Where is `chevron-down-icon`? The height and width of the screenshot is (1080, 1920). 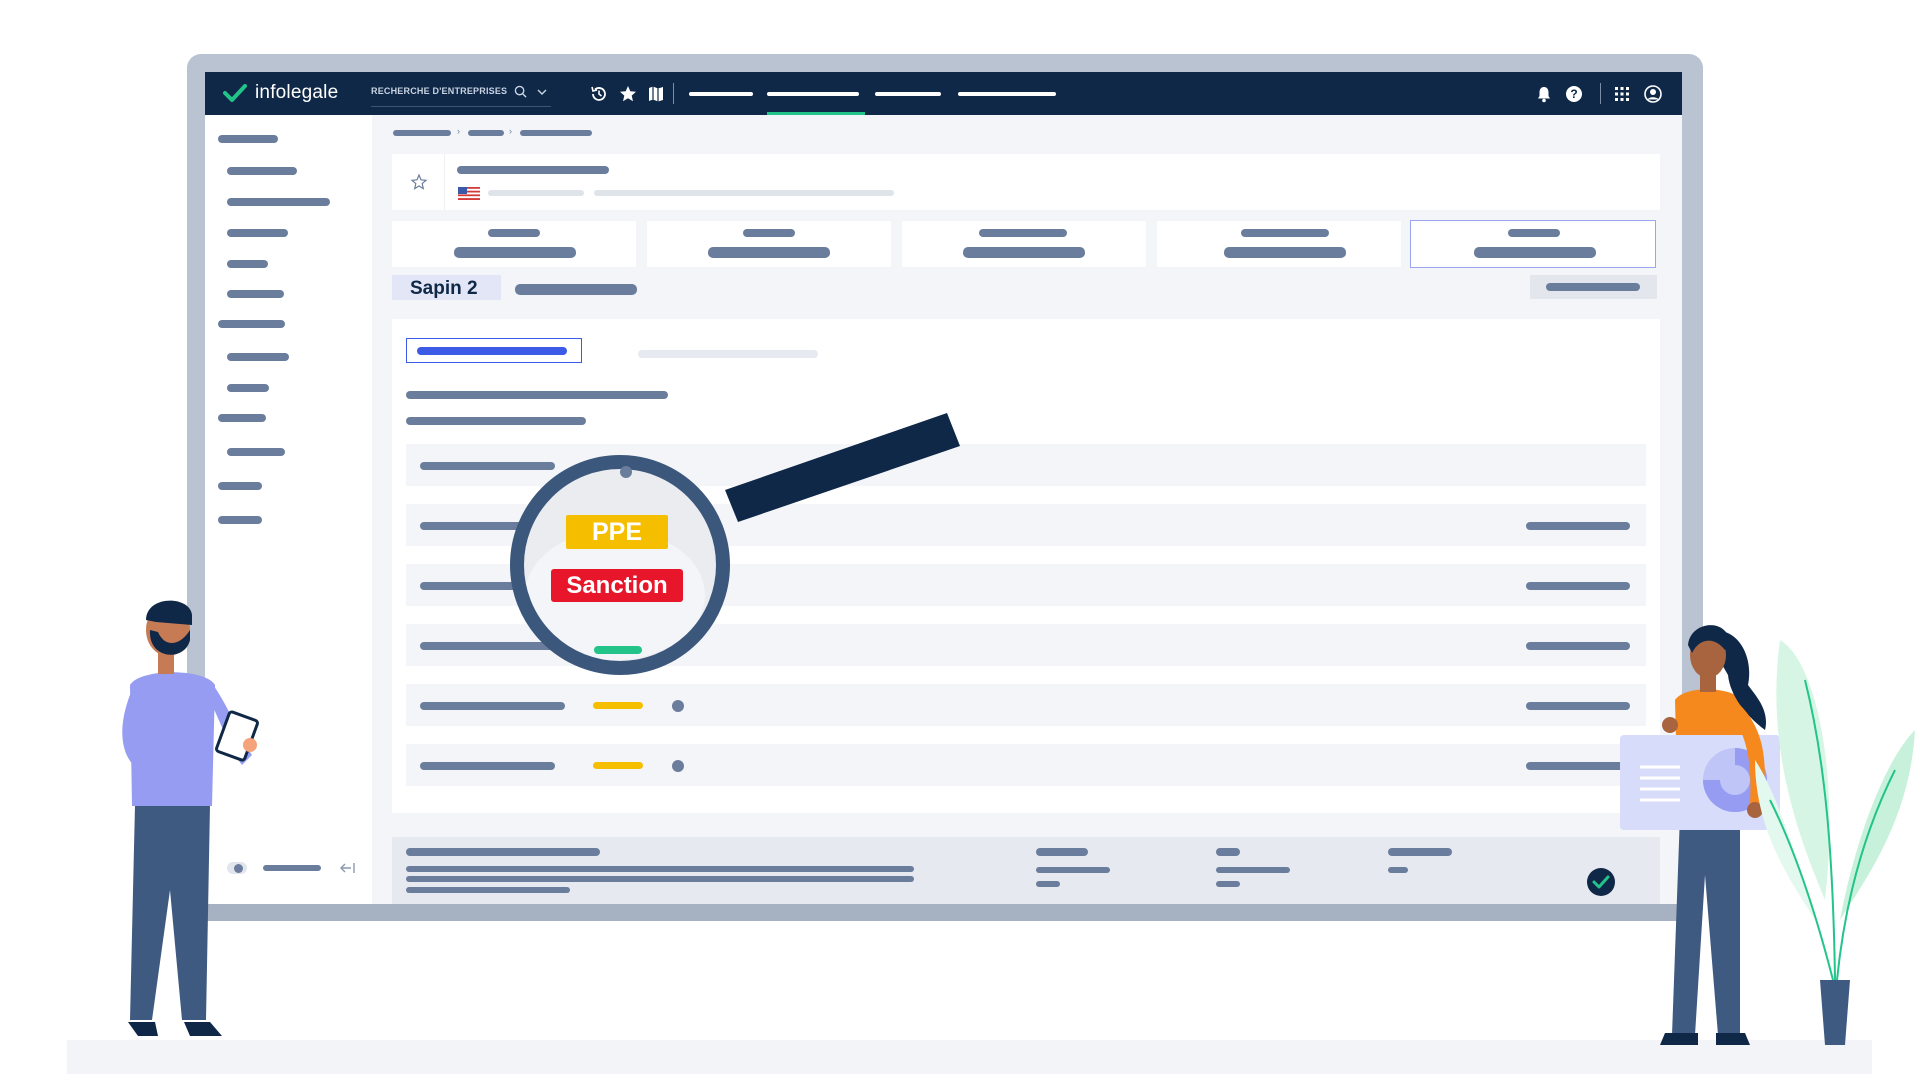 chevron-down-icon is located at coordinates (542, 92).